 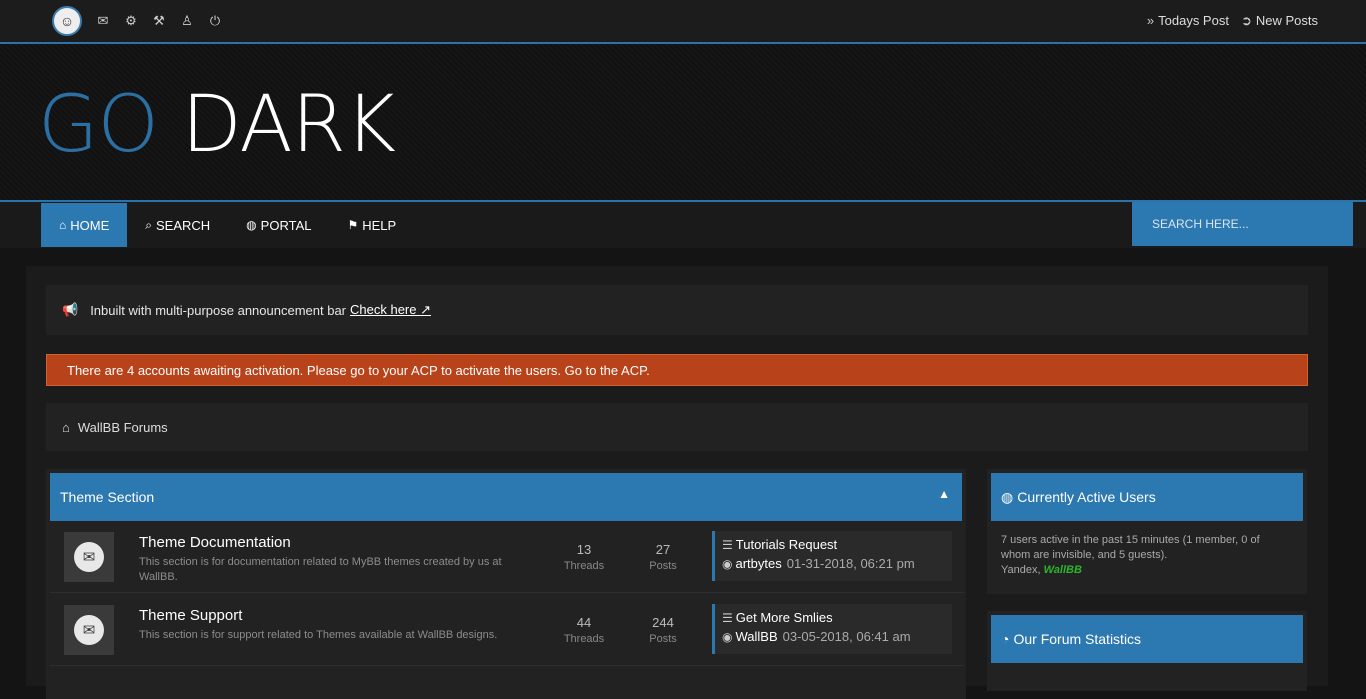 I want to click on cogs-icon: ⚙, so click(x=131, y=21).